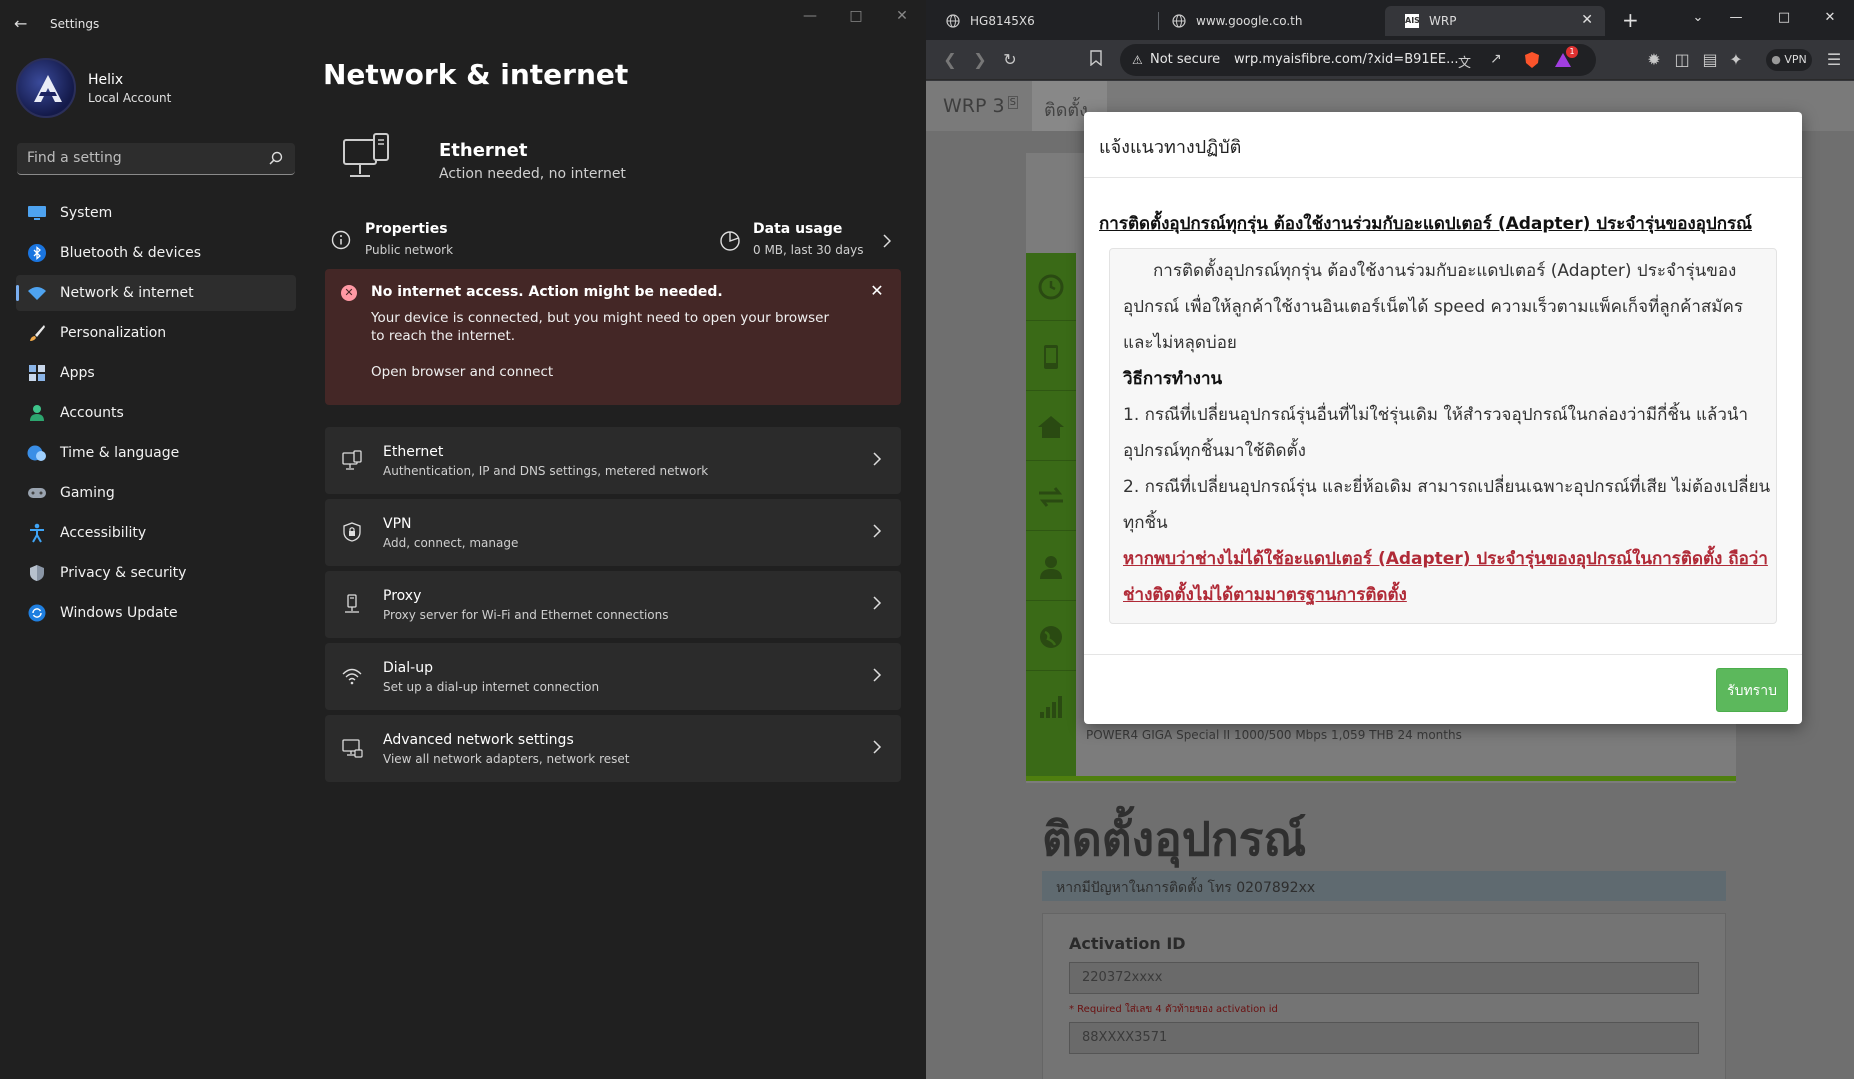  What do you see at coordinates (1051, 357) in the screenshot?
I see `phone-icon` at bounding box center [1051, 357].